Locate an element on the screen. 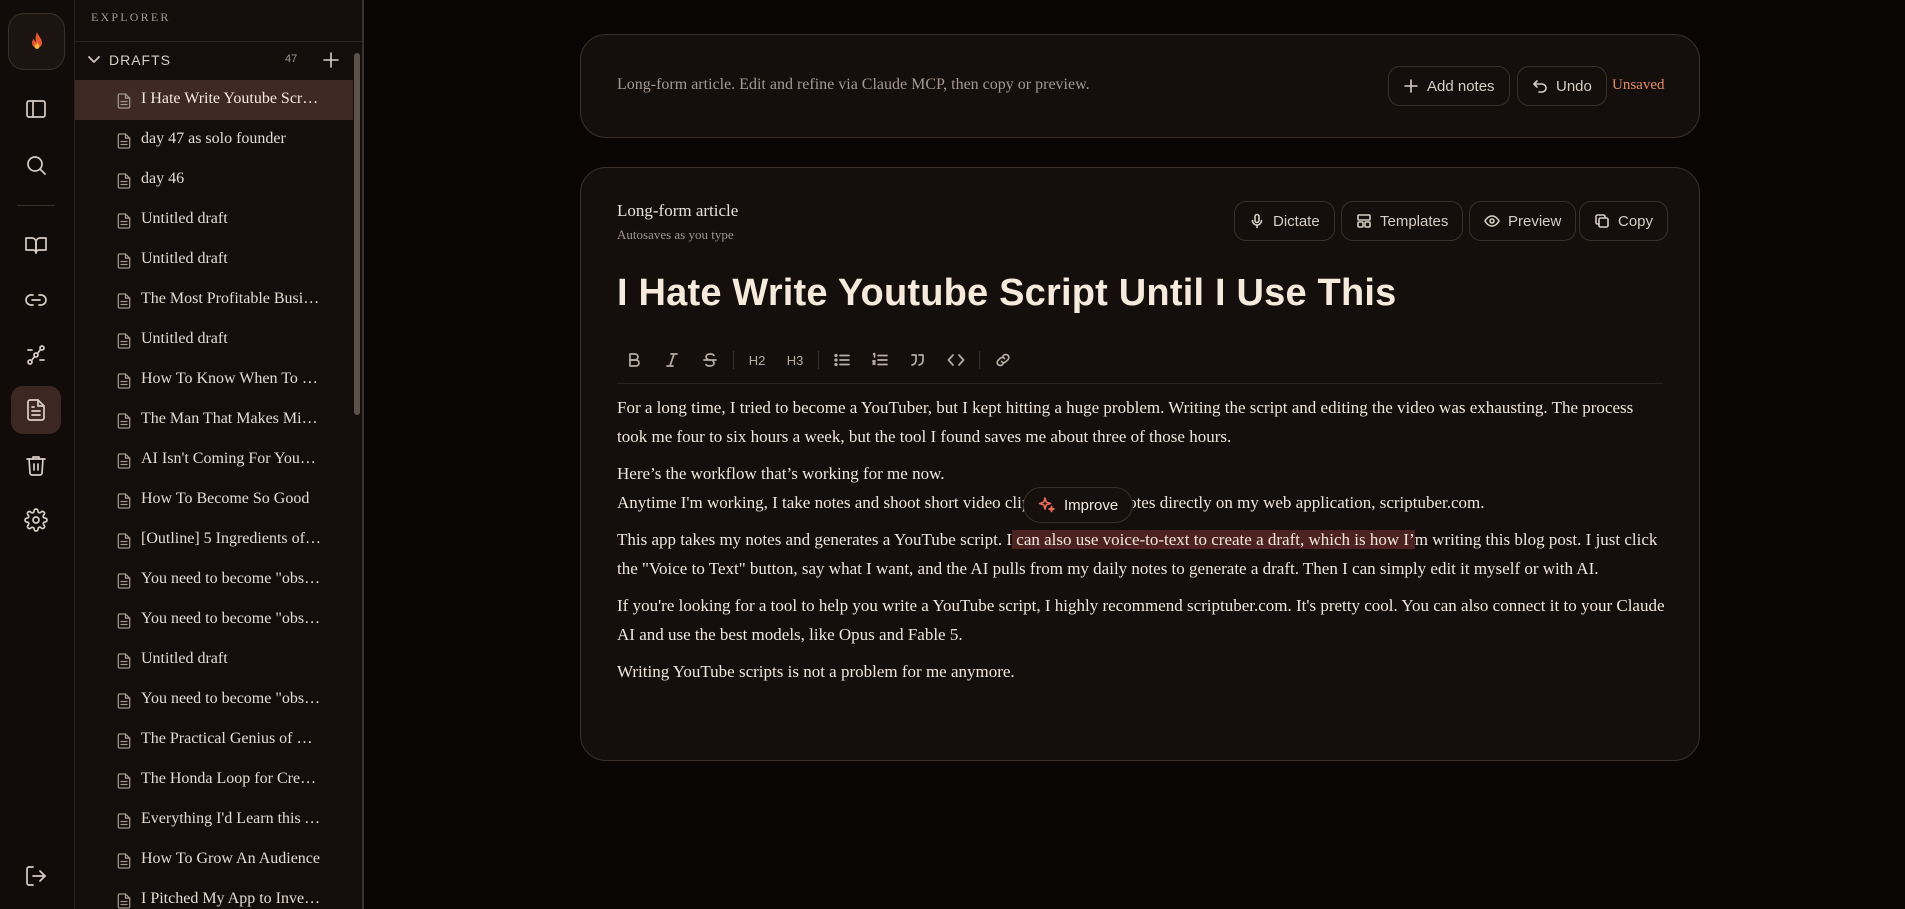 The height and width of the screenshot is (909, 1905). plus-icon is located at coordinates (331, 60).